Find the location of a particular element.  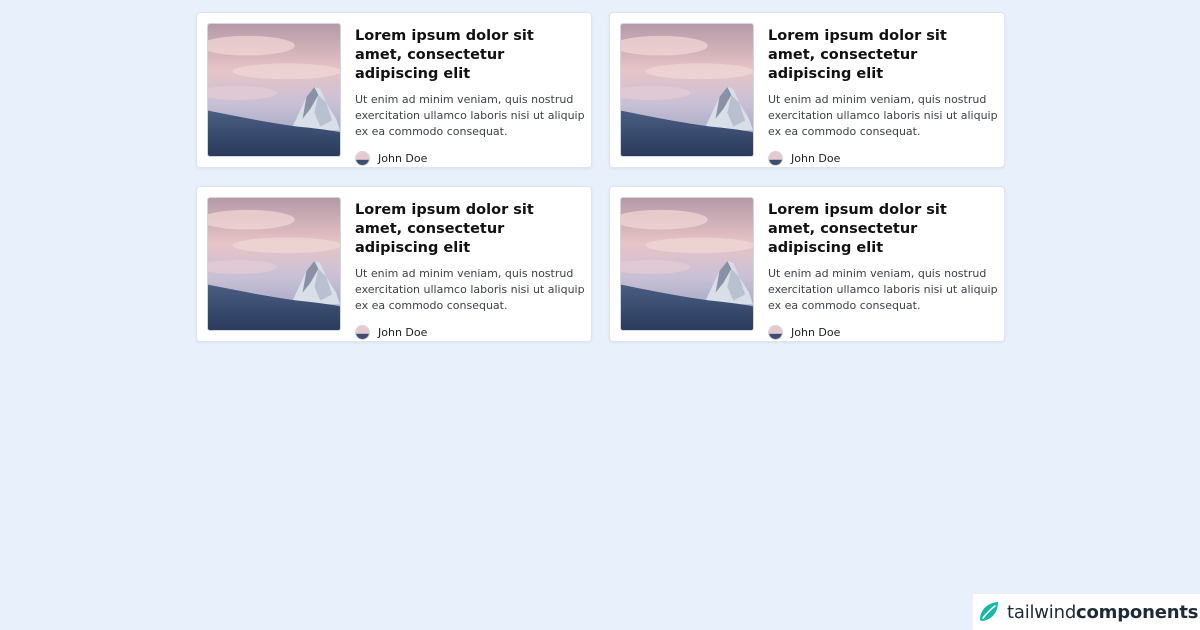

brand-badge: tailwindcomponents is located at coordinates (1086, 612).